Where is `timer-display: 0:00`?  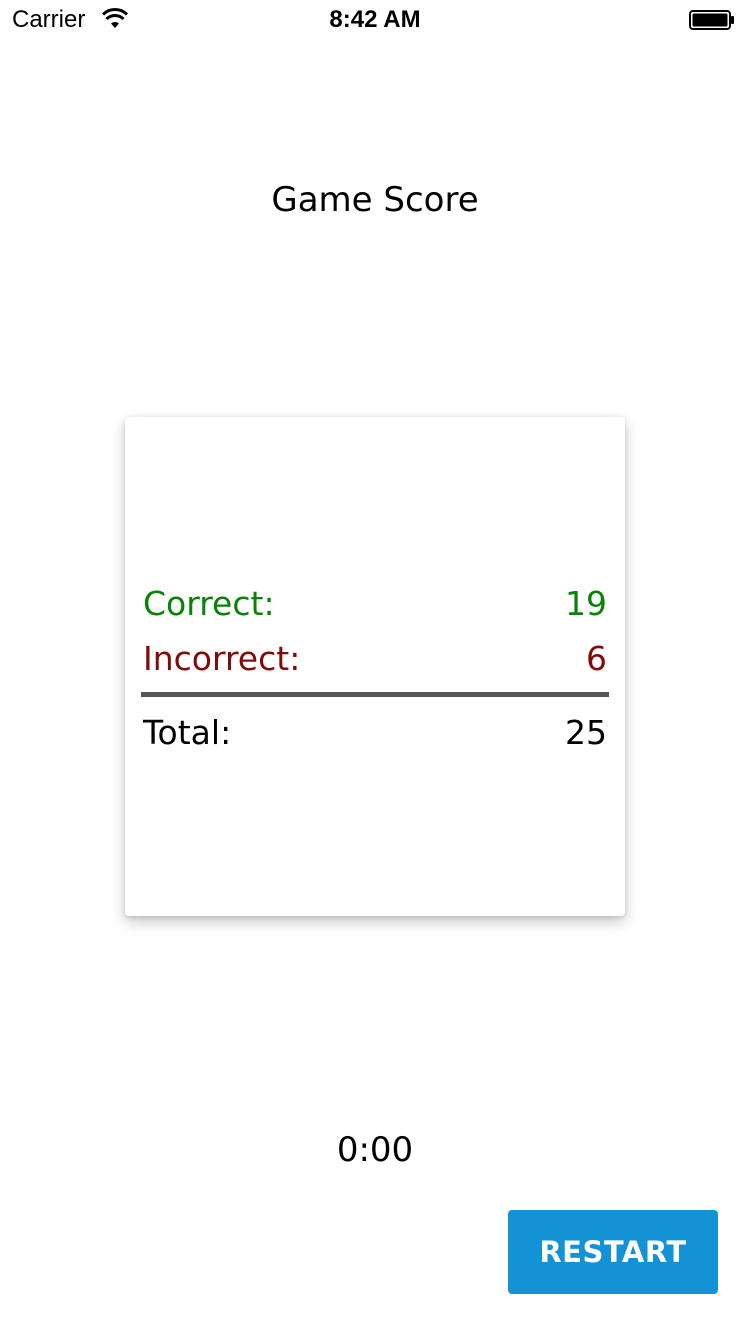
timer-display: 0:00 is located at coordinates (375, 1150).